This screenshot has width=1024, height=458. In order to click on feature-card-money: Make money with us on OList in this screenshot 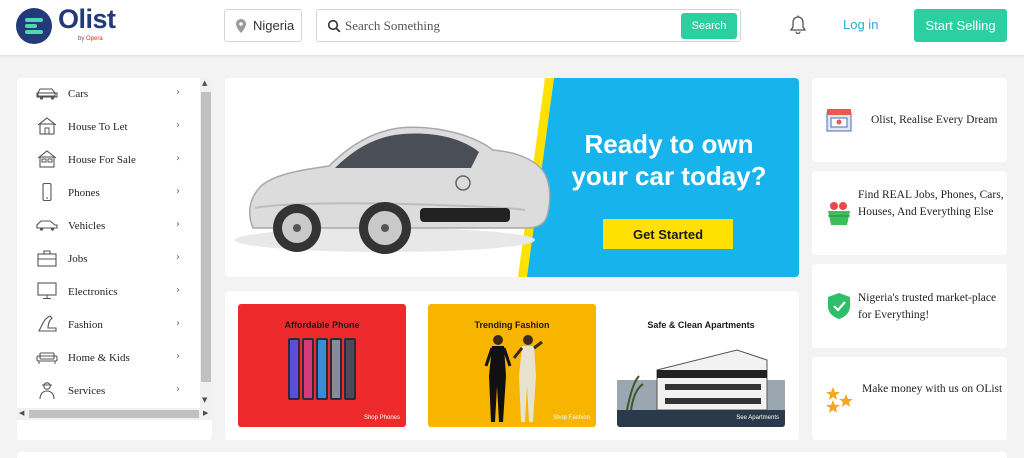, I will do `click(909, 398)`.